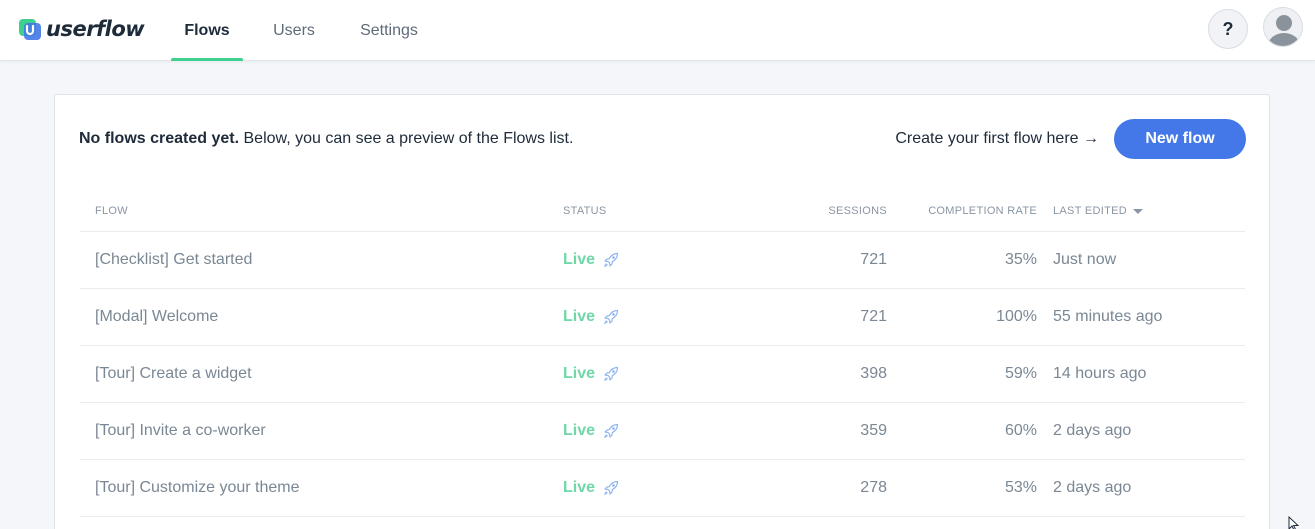 This screenshot has width=1315, height=529. I want to click on tab-flows-label: Flows, so click(207, 30).